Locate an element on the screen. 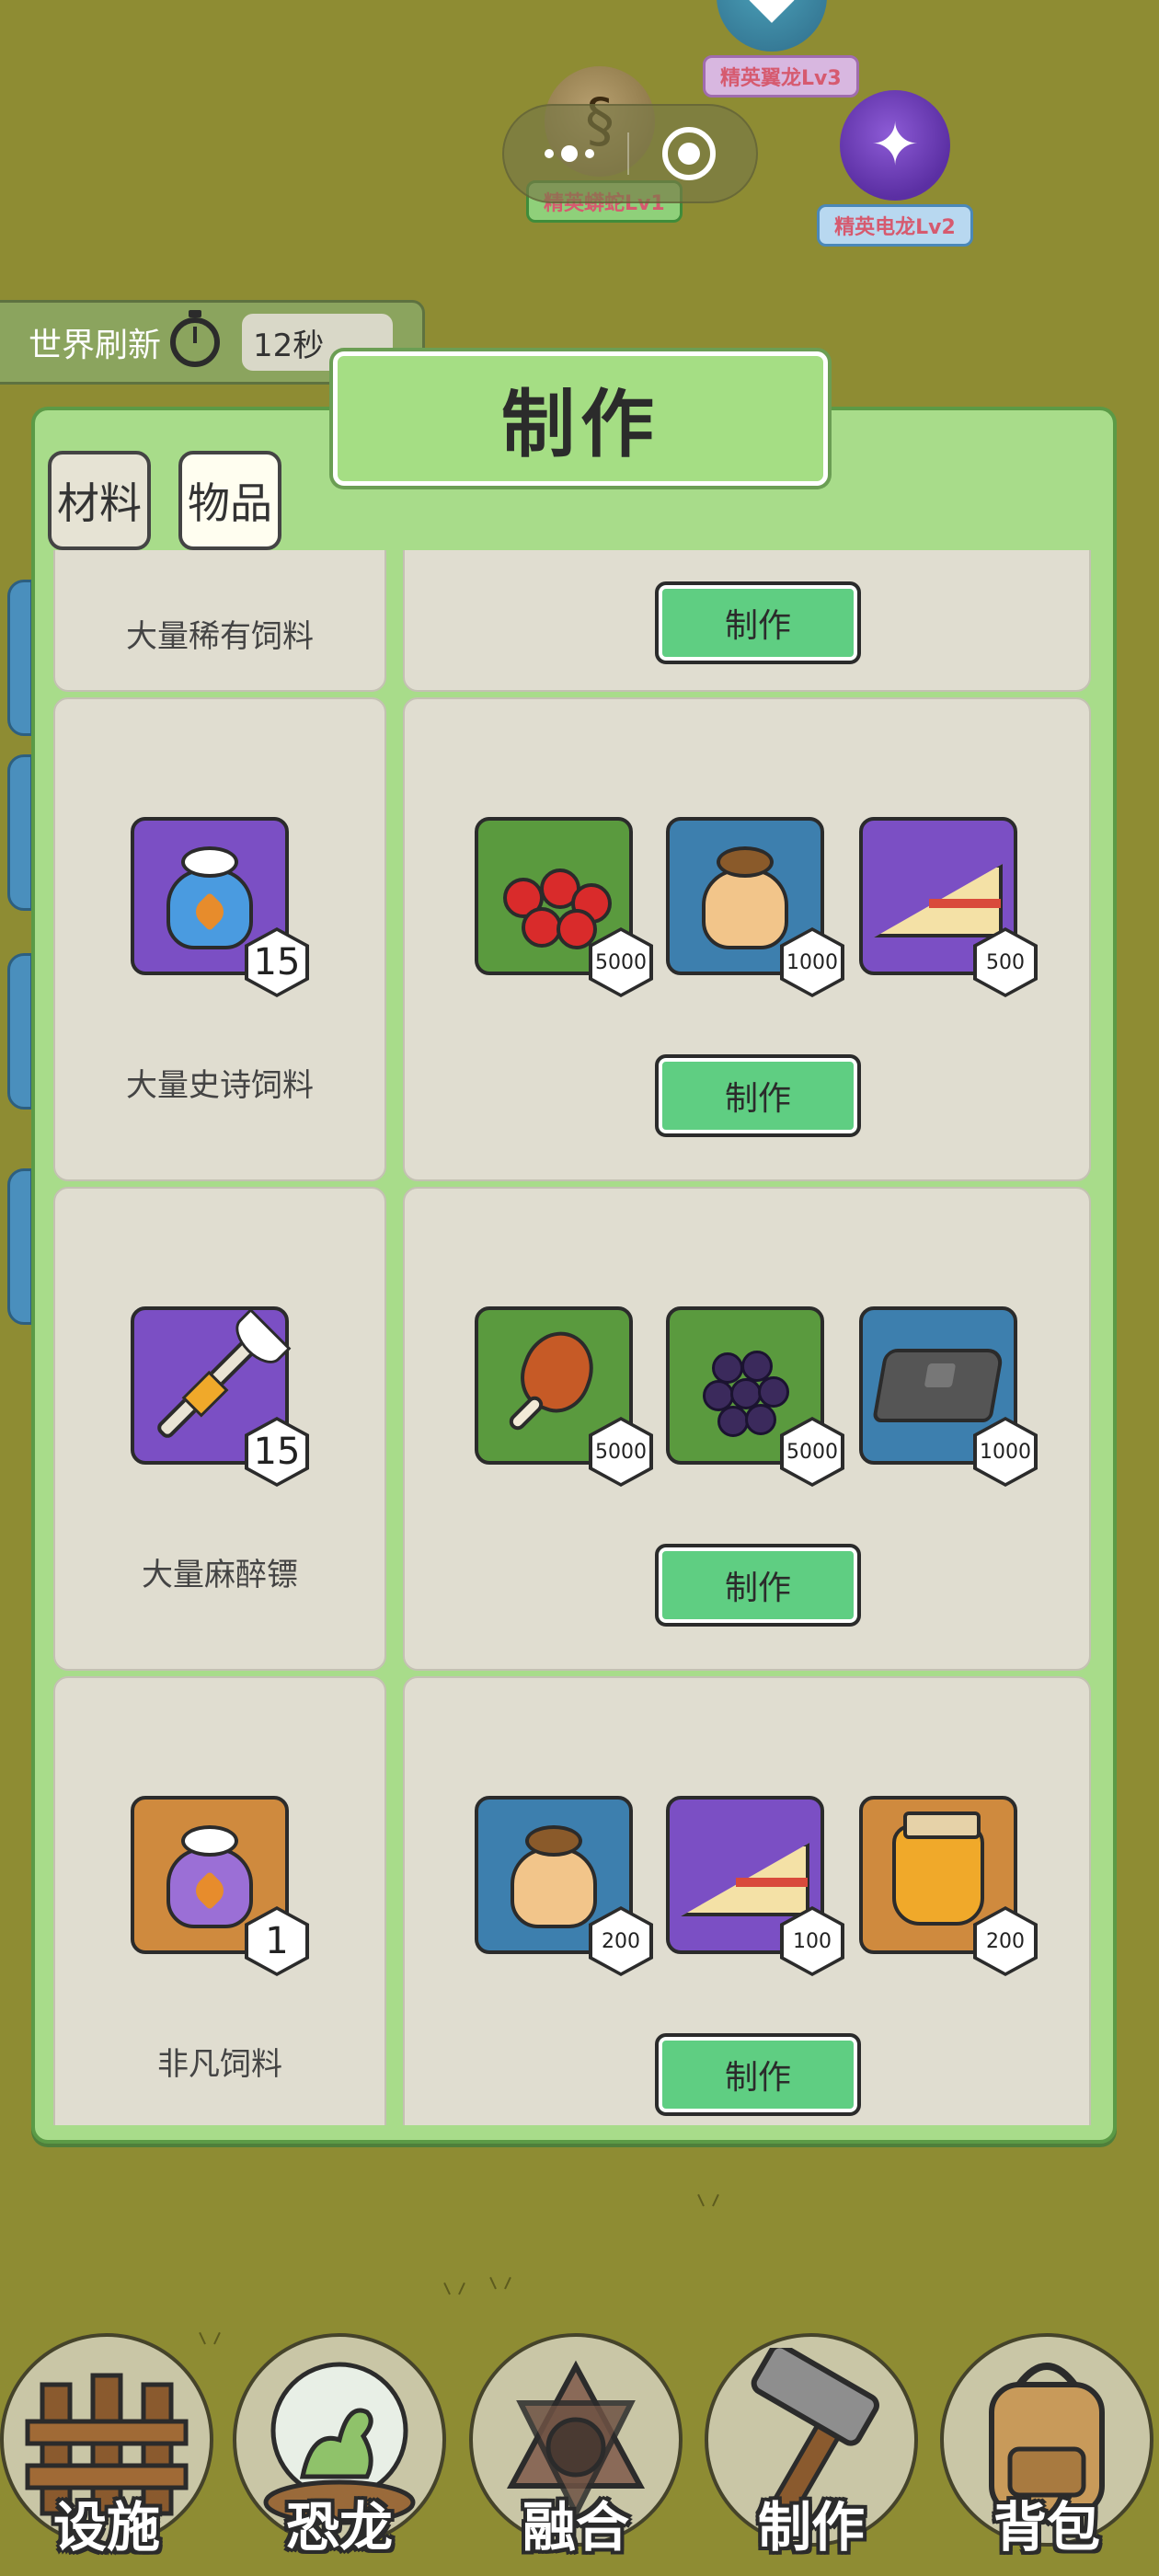 Image resolution: width=1159 pixels, height=2576 pixels. recipe-product-cell: 大量稀有饲料 is located at coordinates (219, 621).